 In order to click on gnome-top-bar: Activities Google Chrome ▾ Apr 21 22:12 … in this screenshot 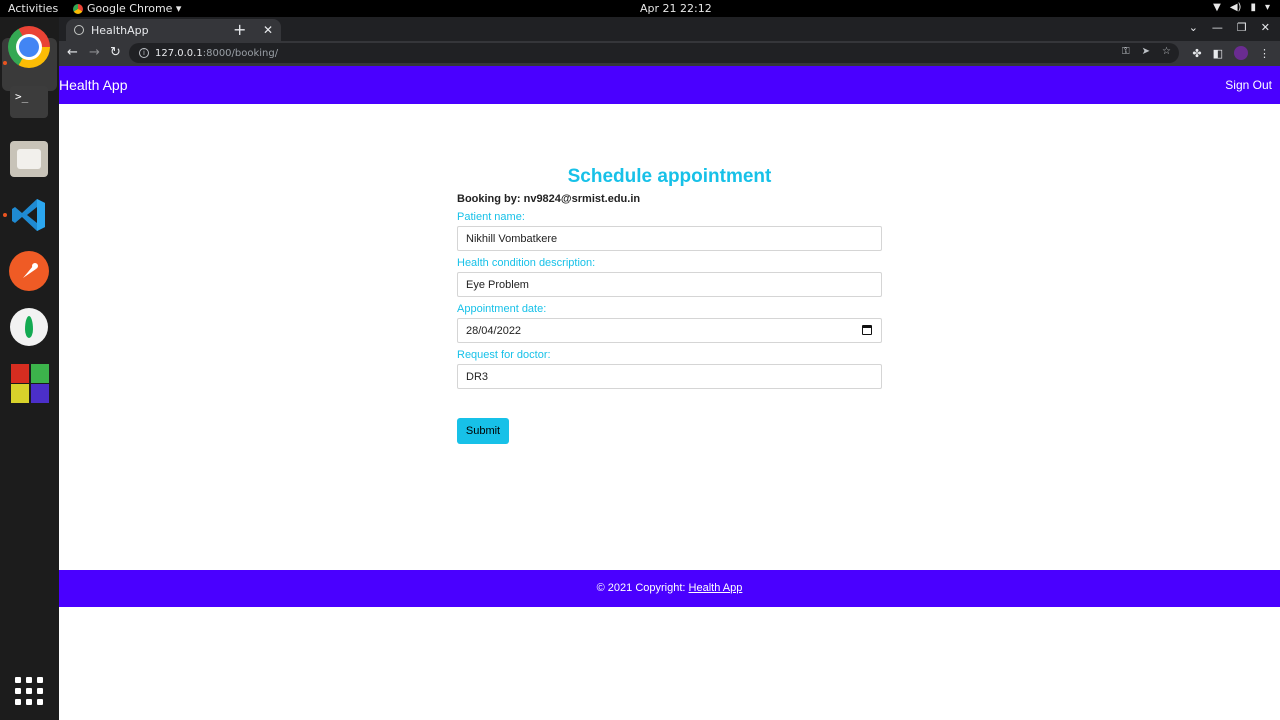, I will do `click(640, 8)`.